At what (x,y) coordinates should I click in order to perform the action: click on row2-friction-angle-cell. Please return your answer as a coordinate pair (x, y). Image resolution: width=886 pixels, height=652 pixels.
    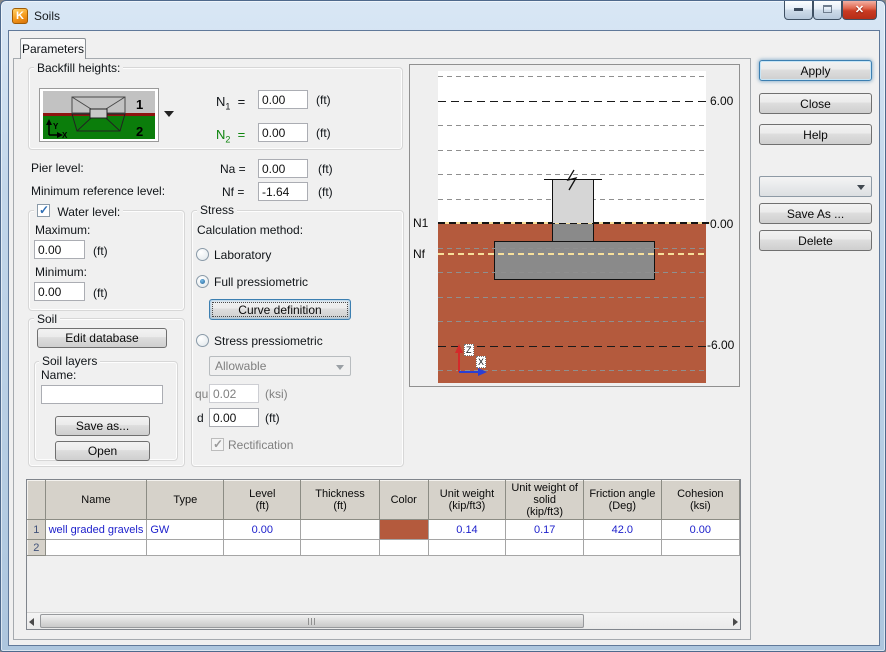
    Looking at the image, I should click on (622, 547).